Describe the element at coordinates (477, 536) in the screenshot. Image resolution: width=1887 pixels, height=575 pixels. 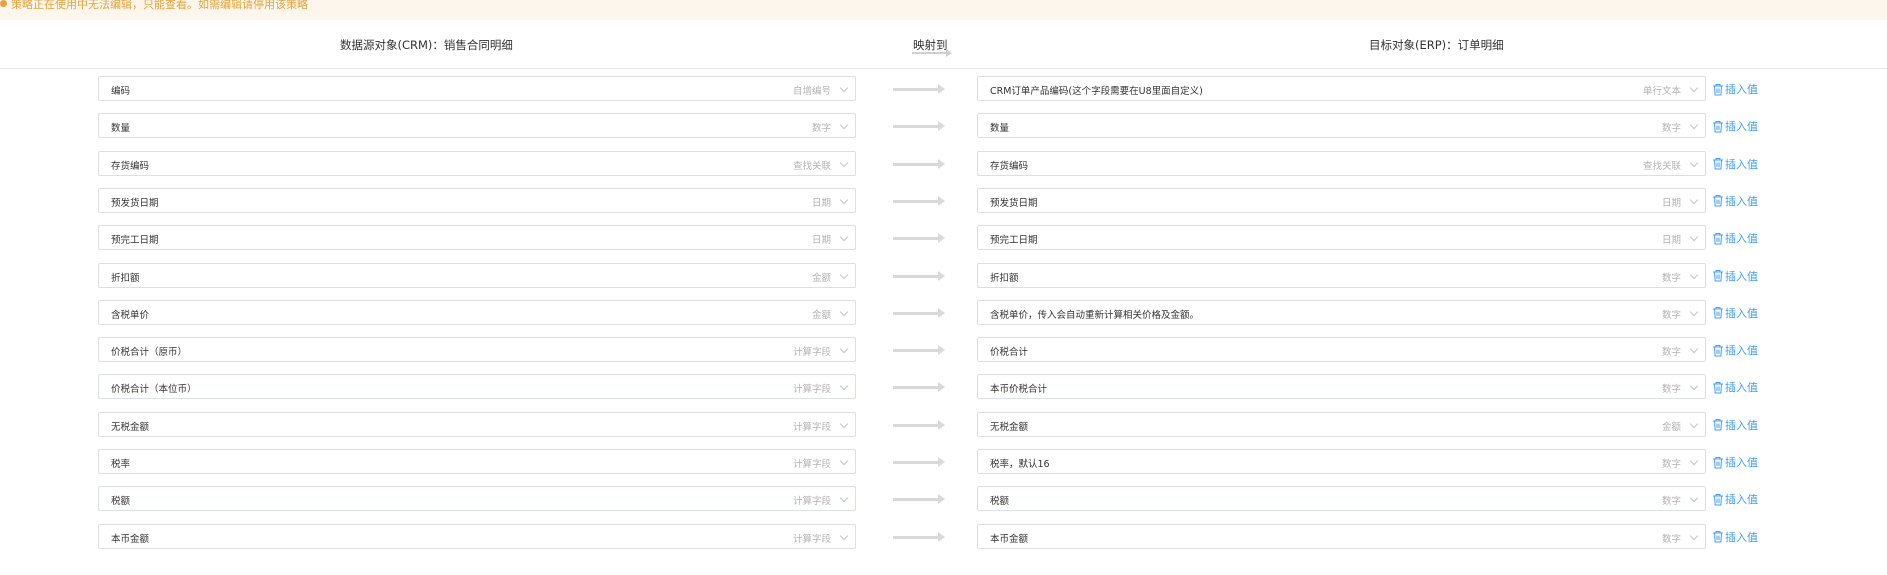
I see `source-field-select: 本币金额 计算字段` at that location.